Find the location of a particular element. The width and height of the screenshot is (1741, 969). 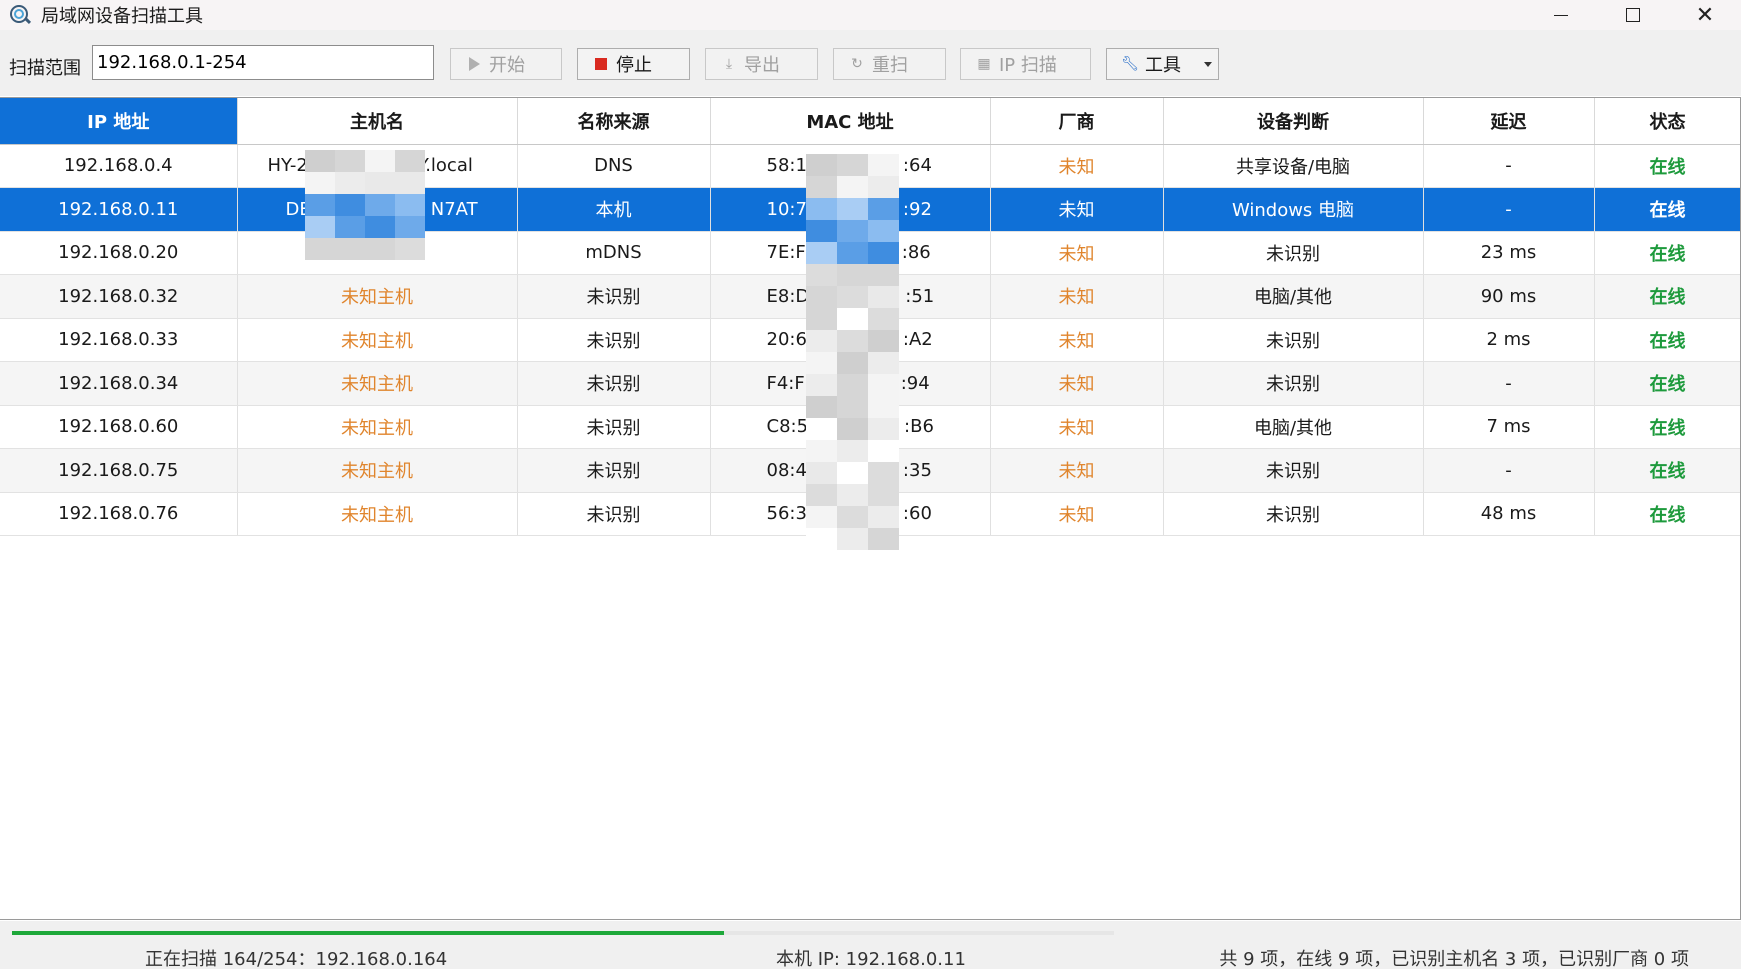

export-button-label: 导出 is located at coordinates (762, 65).